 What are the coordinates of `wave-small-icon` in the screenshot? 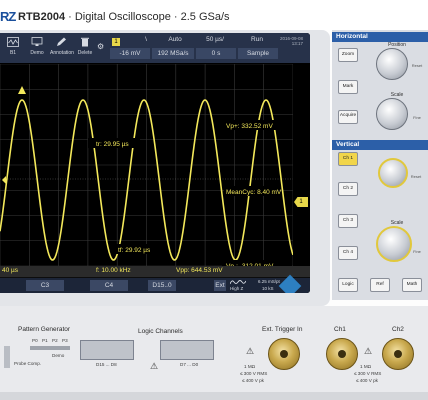 It's located at (238, 282).